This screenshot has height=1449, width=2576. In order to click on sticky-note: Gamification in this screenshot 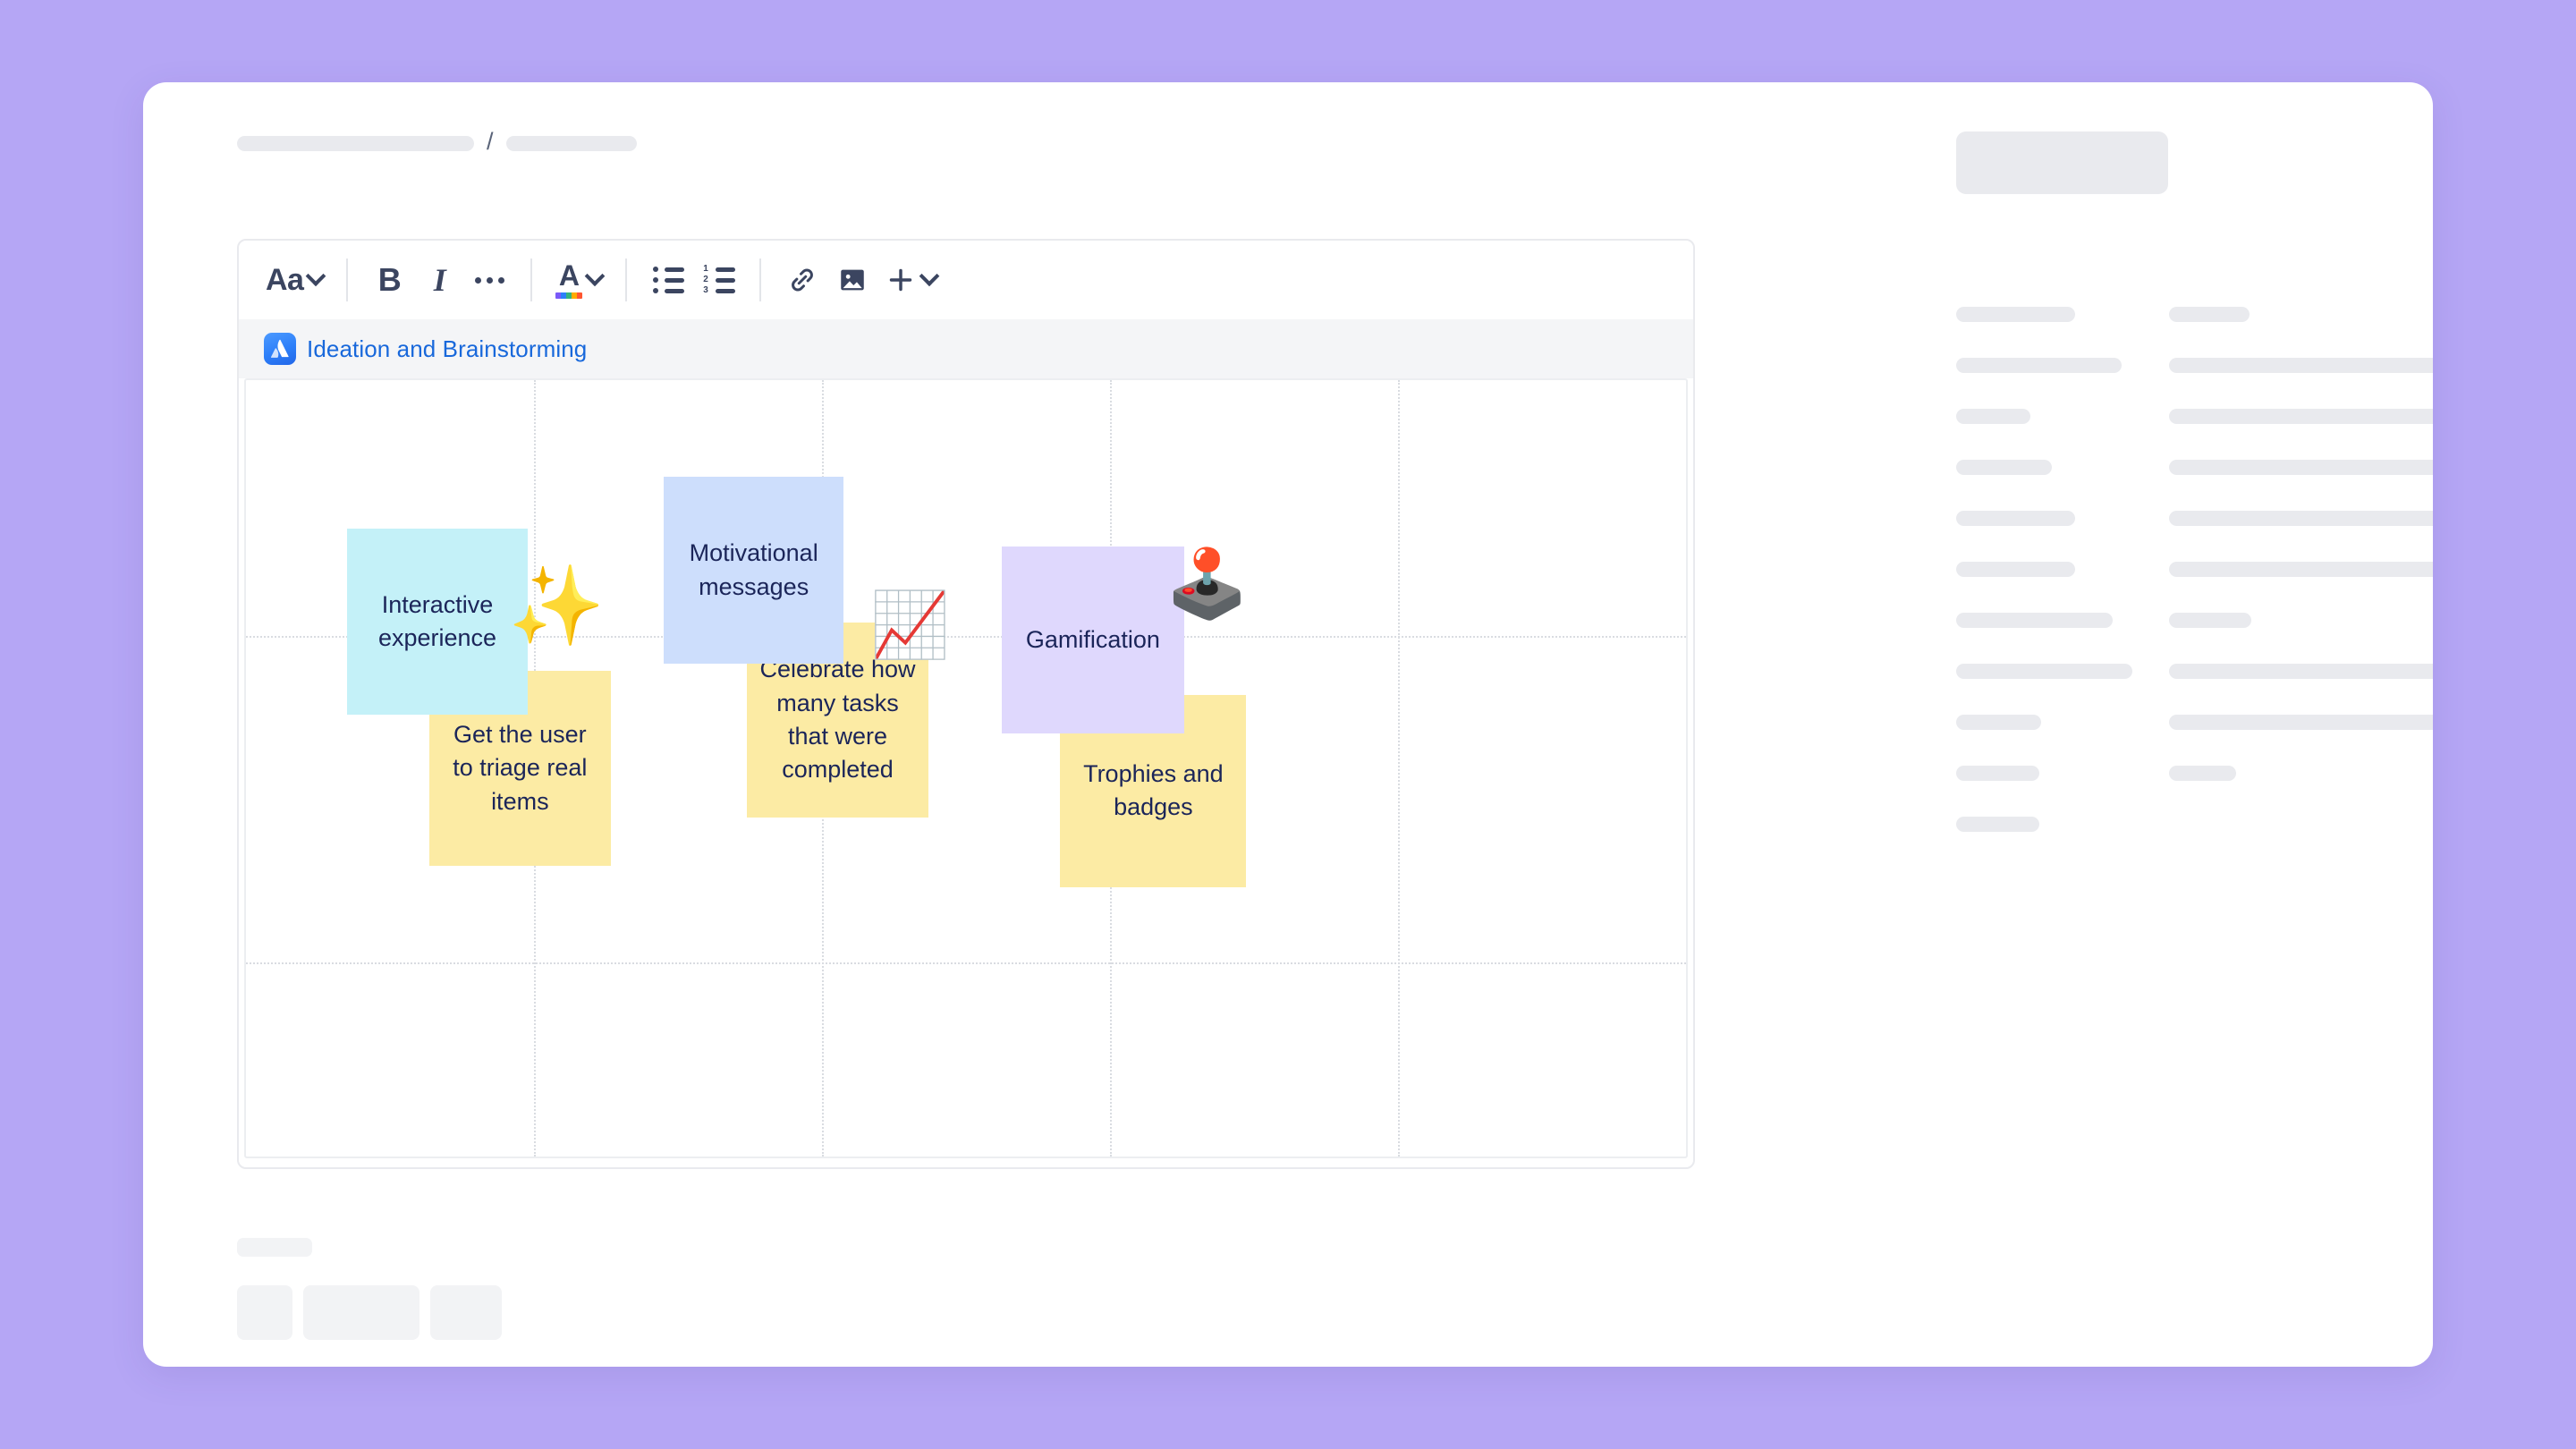, I will do `click(1093, 640)`.